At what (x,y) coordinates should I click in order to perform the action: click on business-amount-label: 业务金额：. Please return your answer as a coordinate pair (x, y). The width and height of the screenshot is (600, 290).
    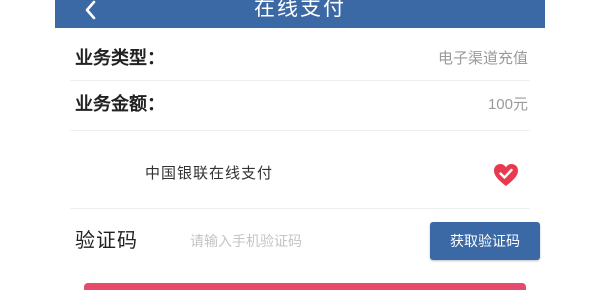
    Looking at the image, I should click on (120, 104).